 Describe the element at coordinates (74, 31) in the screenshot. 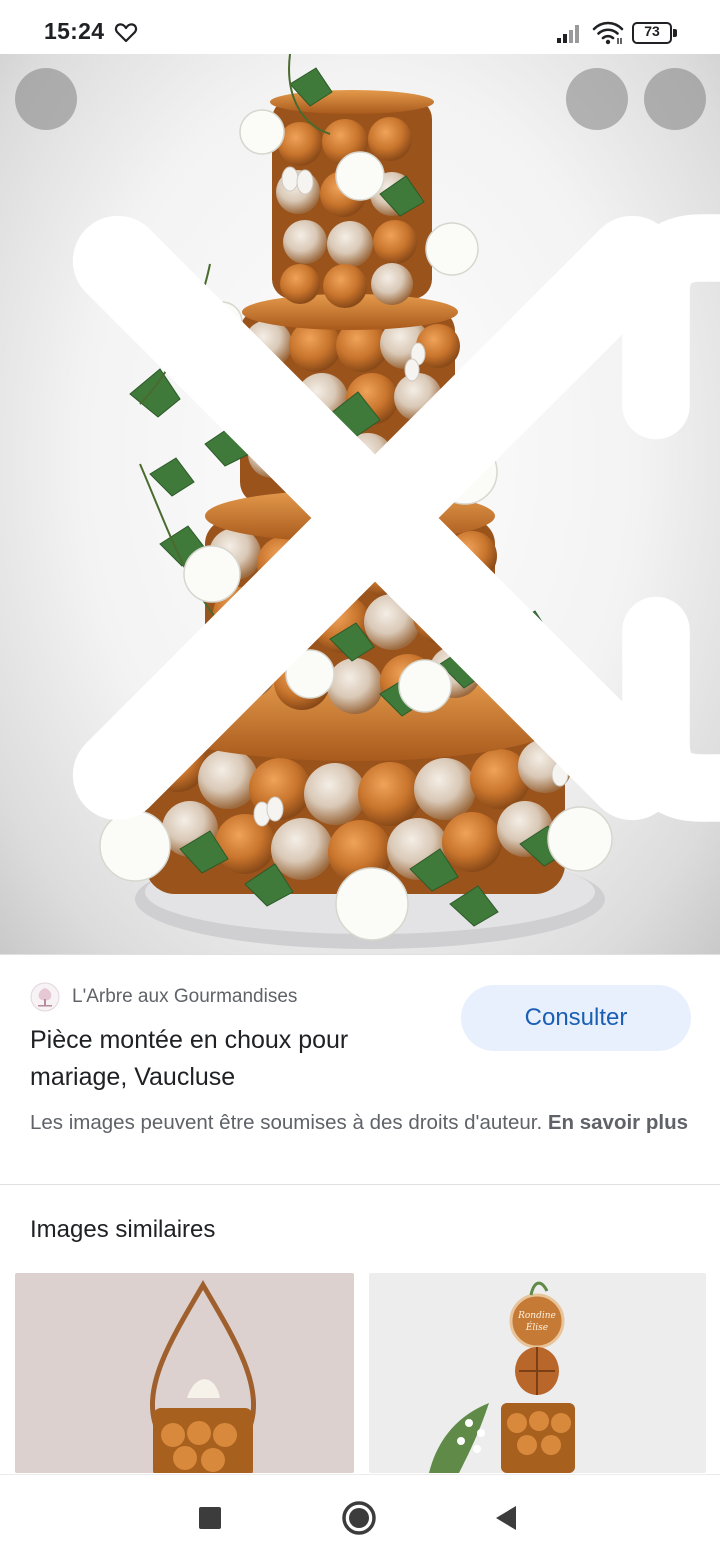

I see `status-time: 15:24` at that location.